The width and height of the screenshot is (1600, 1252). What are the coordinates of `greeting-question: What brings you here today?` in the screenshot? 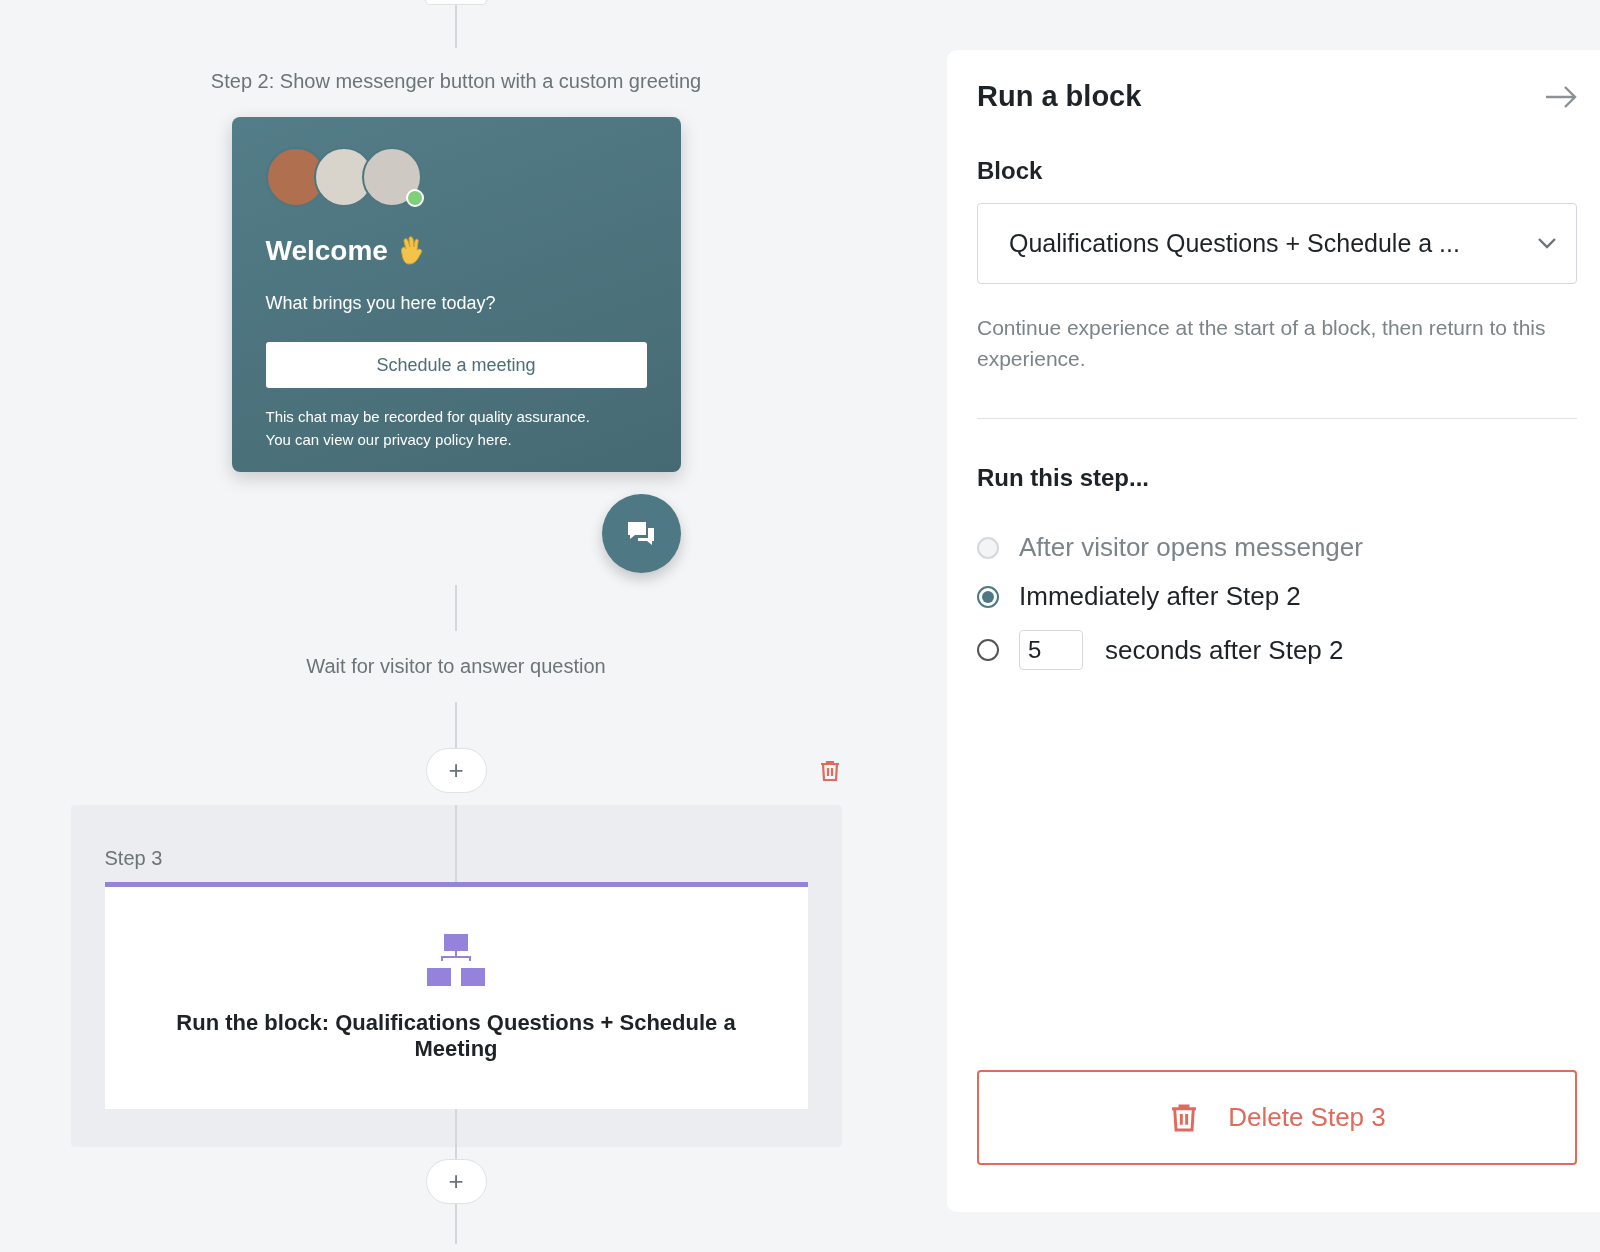 It's located at (381, 303).